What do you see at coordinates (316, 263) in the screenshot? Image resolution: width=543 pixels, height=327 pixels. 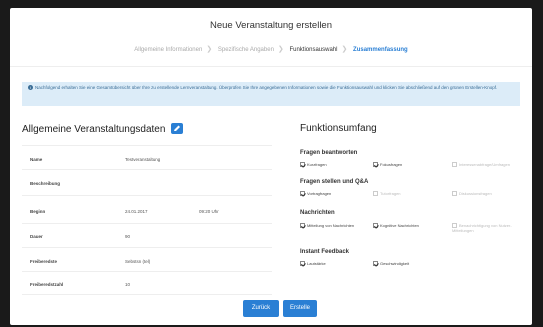 I see `checkbox-label: Lautstärke` at bounding box center [316, 263].